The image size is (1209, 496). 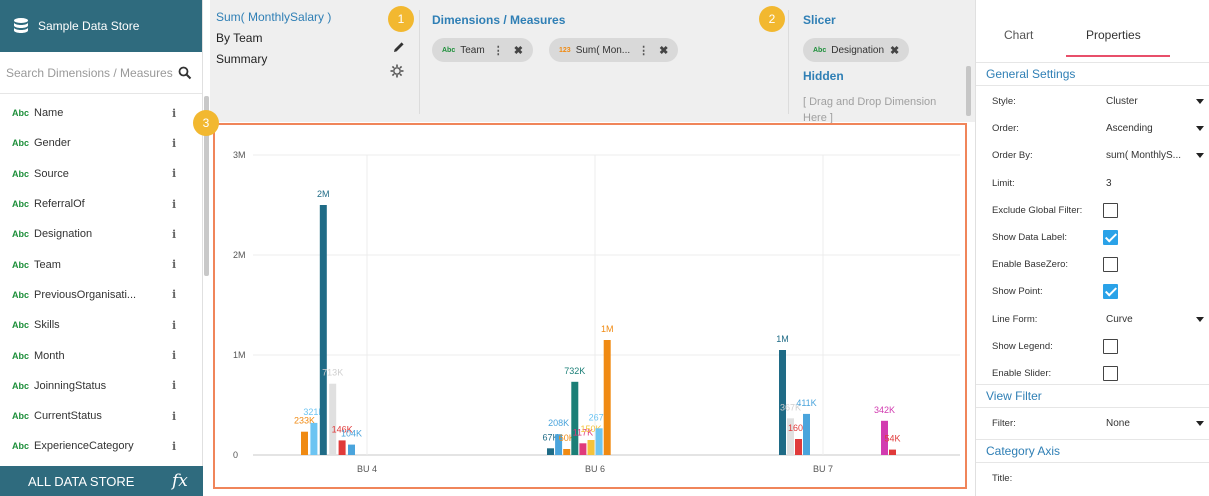 What do you see at coordinates (316, 17) in the screenshot?
I see `measure-title: Sum( MonthlySalary )` at bounding box center [316, 17].